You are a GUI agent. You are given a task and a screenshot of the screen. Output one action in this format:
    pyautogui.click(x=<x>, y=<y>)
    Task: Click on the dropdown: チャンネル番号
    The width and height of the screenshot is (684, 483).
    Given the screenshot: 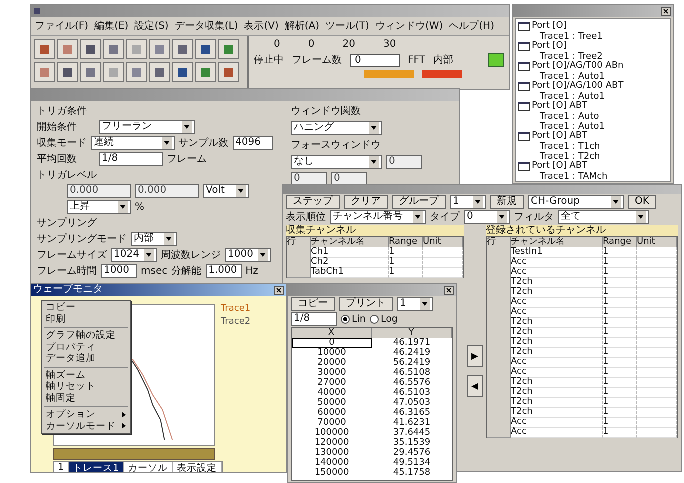 What is the action you would take?
    pyautogui.click(x=378, y=217)
    